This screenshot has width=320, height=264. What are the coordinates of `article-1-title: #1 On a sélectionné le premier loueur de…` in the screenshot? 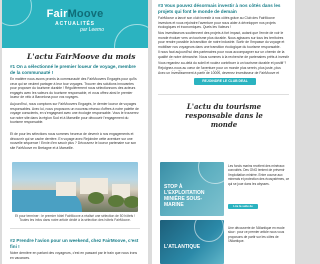 It's located at (75, 69).